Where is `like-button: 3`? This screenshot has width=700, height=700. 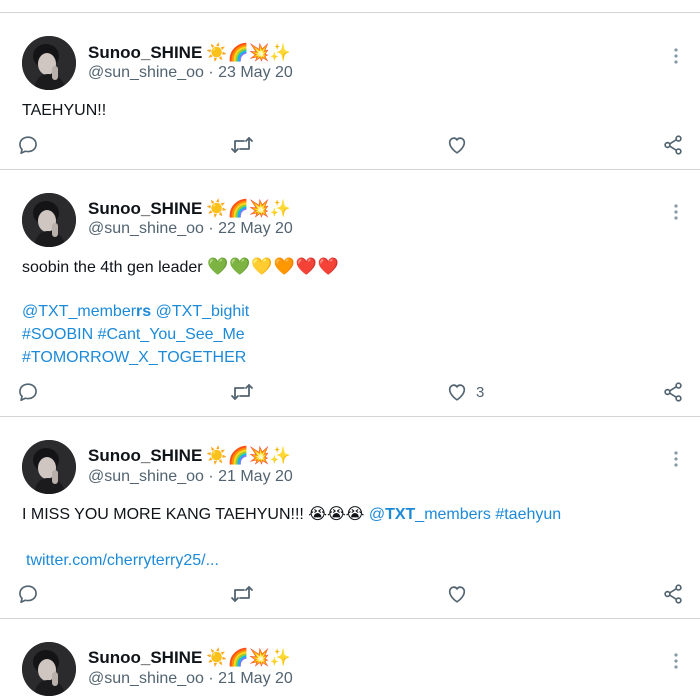 like-button: 3 is located at coordinates (465, 392).